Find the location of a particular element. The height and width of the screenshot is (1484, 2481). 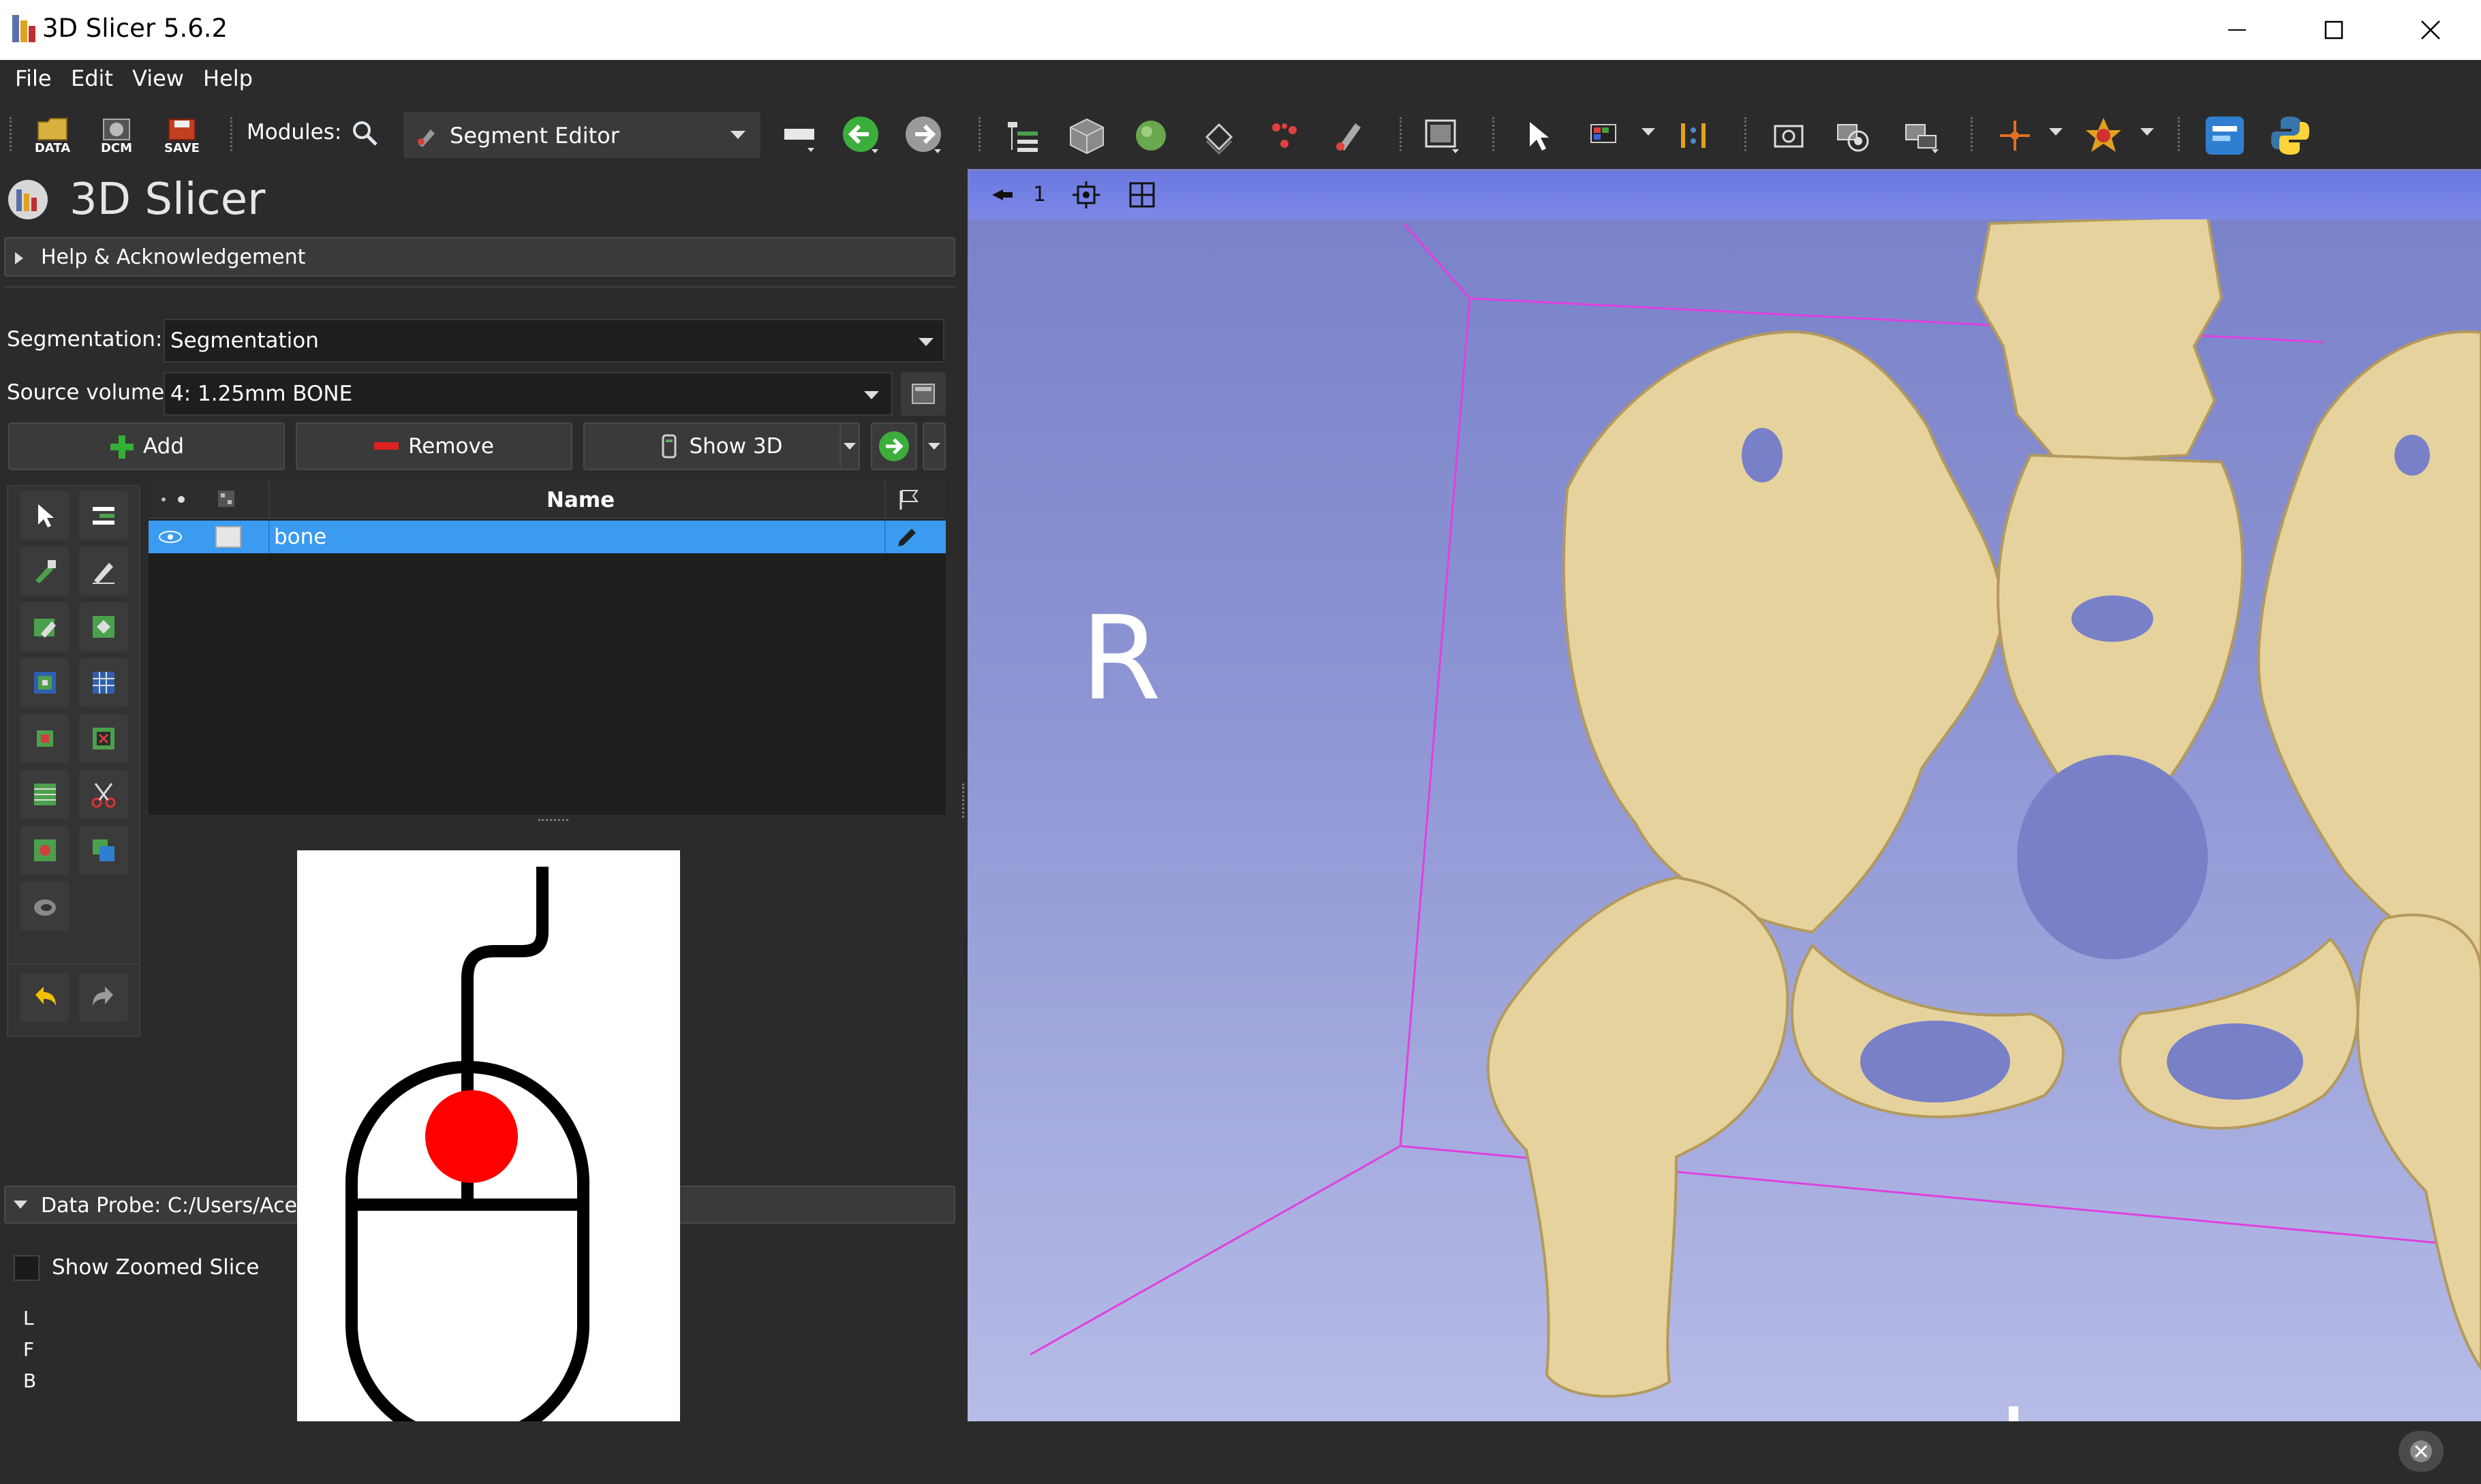

close-button is located at coordinates (2430, 30).